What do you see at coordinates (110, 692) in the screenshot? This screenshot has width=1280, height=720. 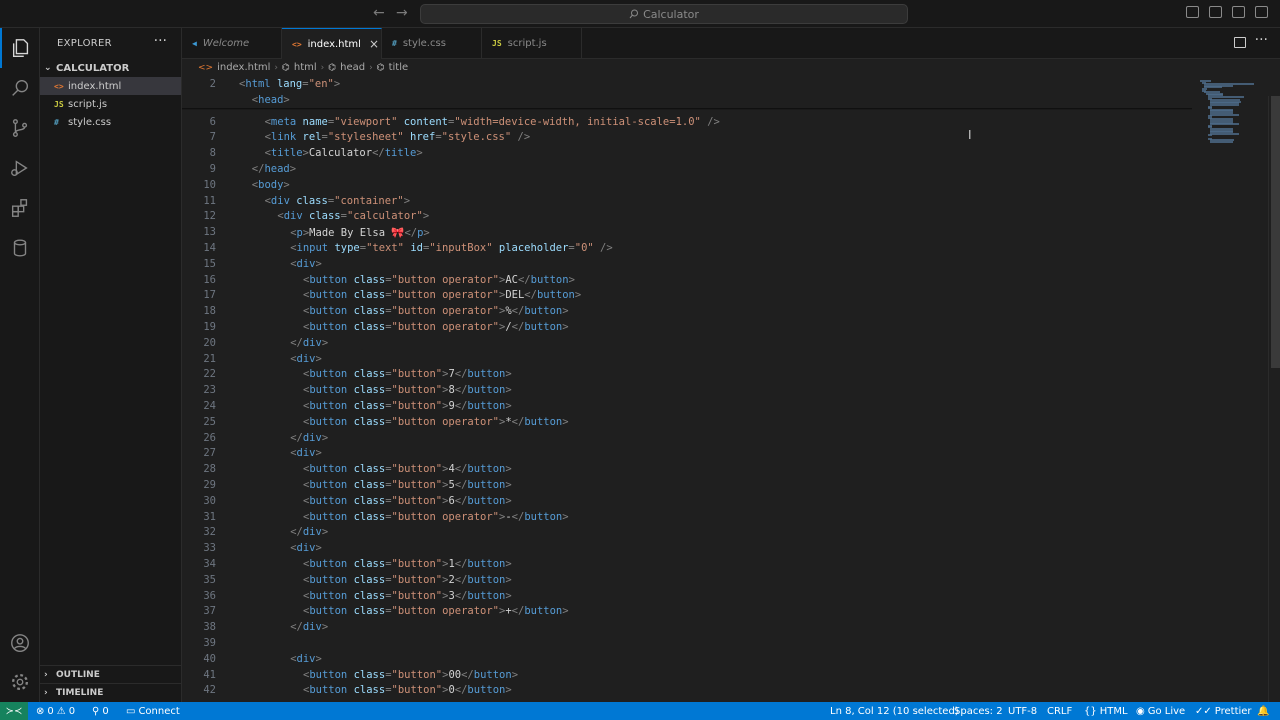 I see `timeline-section: › TIMELINE` at bounding box center [110, 692].